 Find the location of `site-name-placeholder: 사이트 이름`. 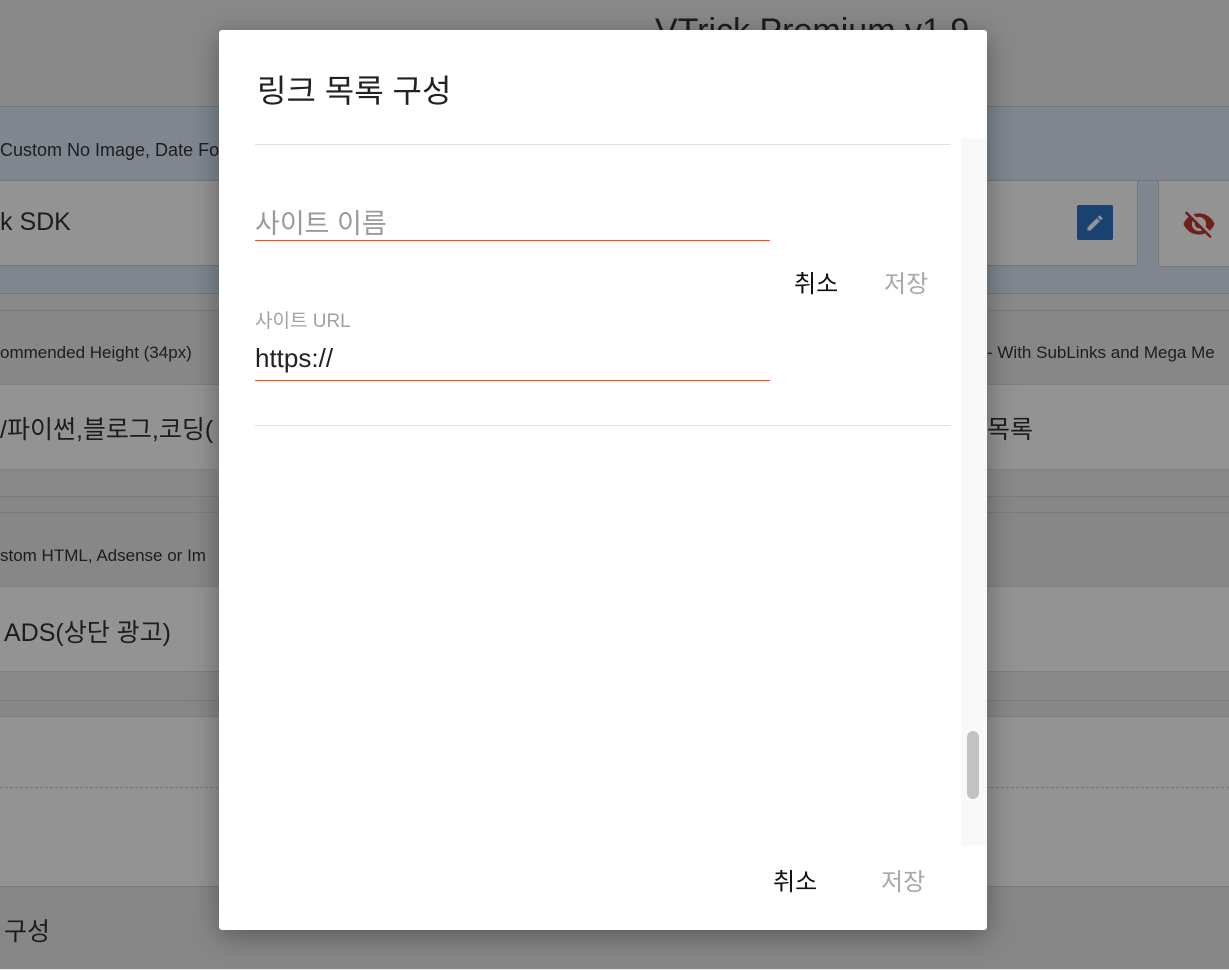

site-name-placeholder: 사이트 이름 is located at coordinates (321, 224).